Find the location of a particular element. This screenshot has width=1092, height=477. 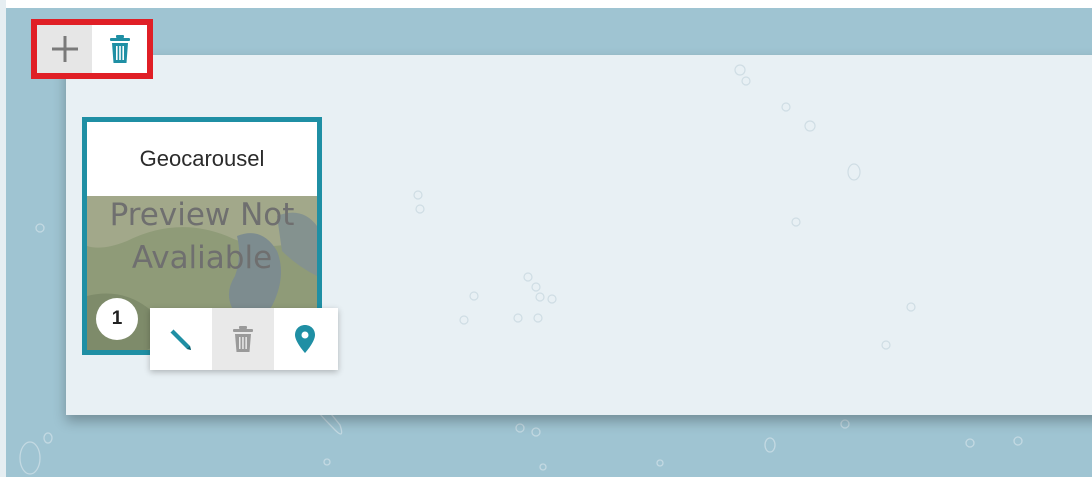

card-actions is located at coordinates (244, 339).